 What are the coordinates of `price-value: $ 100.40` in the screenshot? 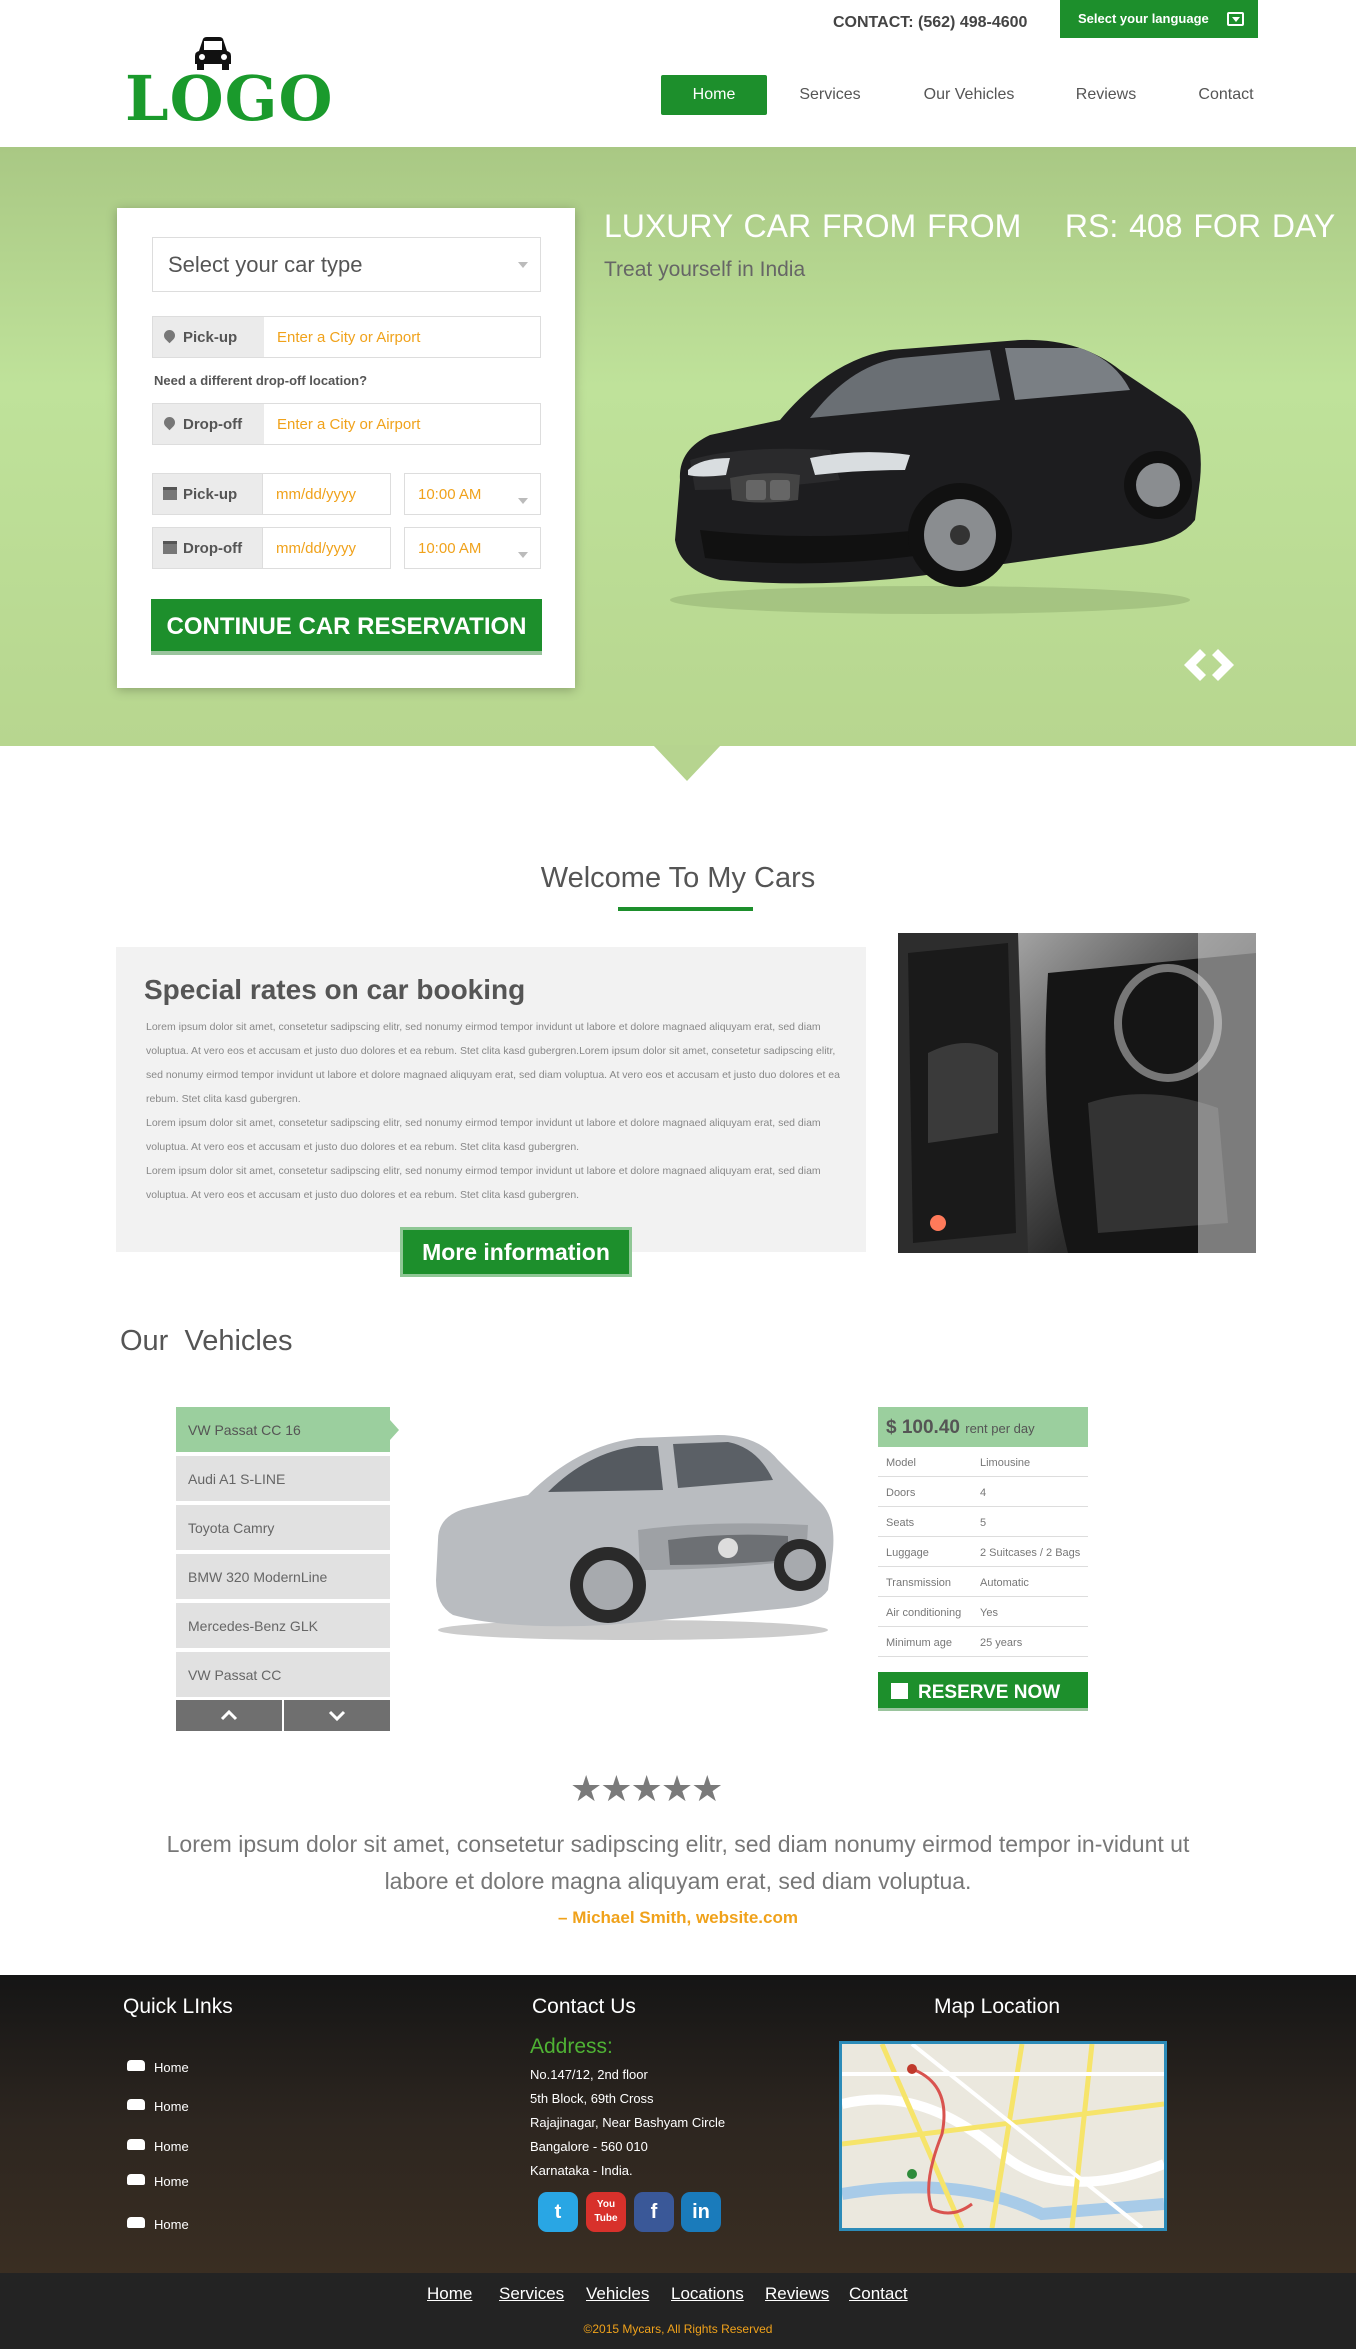 It's located at (923, 1427).